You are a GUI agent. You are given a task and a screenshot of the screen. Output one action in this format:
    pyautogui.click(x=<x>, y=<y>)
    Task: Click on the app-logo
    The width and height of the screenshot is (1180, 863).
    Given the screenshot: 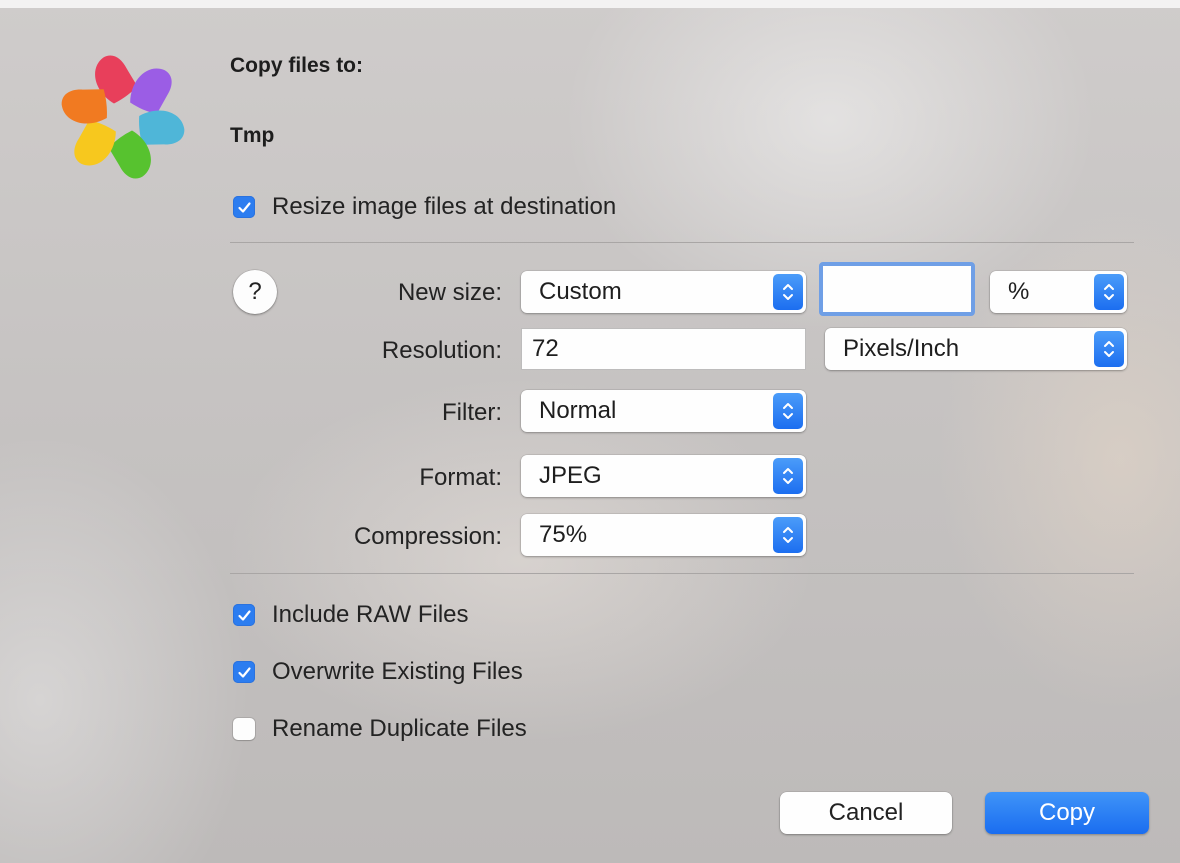 What is the action you would take?
    pyautogui.click(x=123, y=117)
    